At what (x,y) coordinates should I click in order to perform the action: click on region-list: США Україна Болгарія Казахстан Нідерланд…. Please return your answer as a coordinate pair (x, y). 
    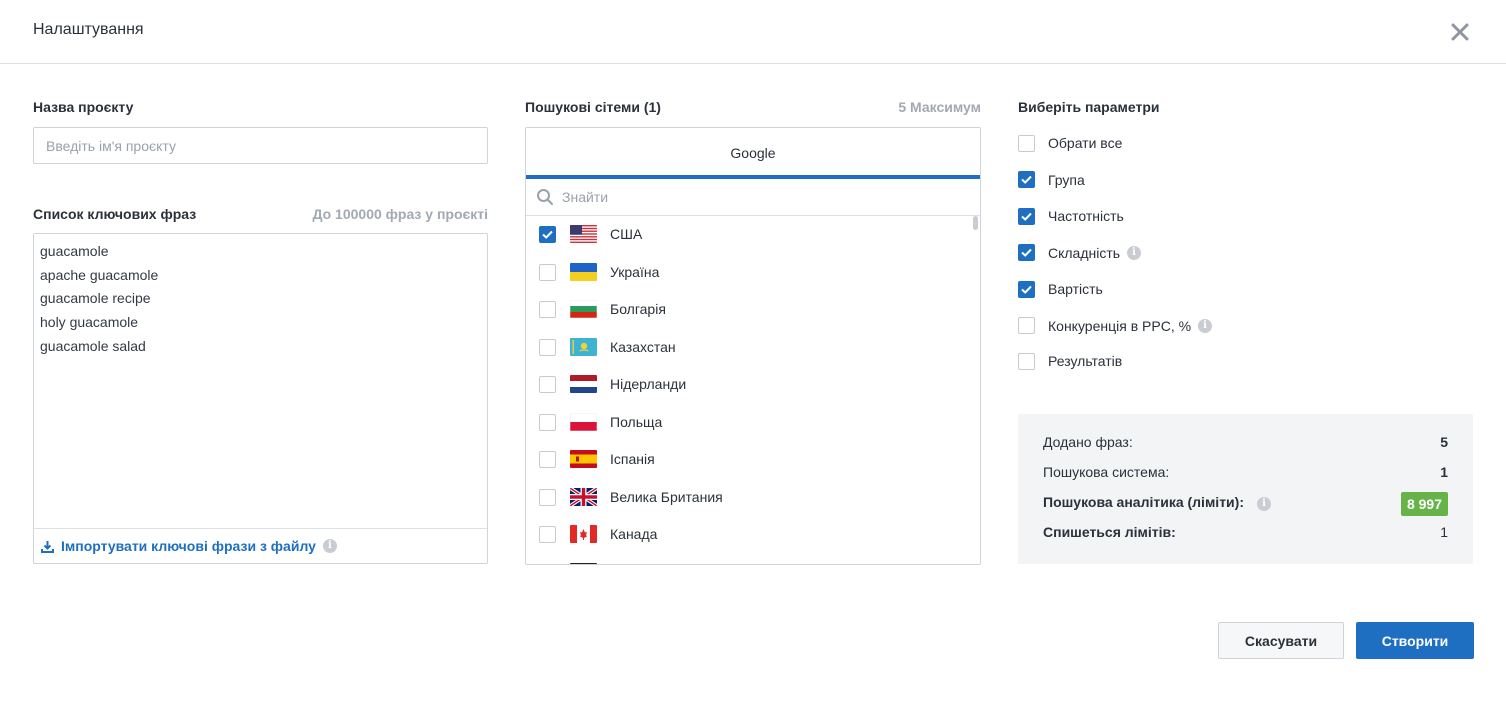
    Looking at the image, I should click on (753, 390).